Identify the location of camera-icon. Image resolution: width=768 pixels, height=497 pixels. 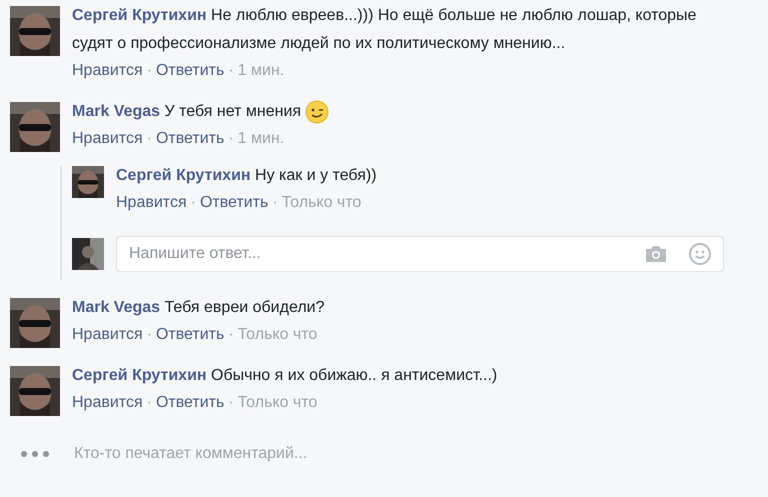
(656, 254).